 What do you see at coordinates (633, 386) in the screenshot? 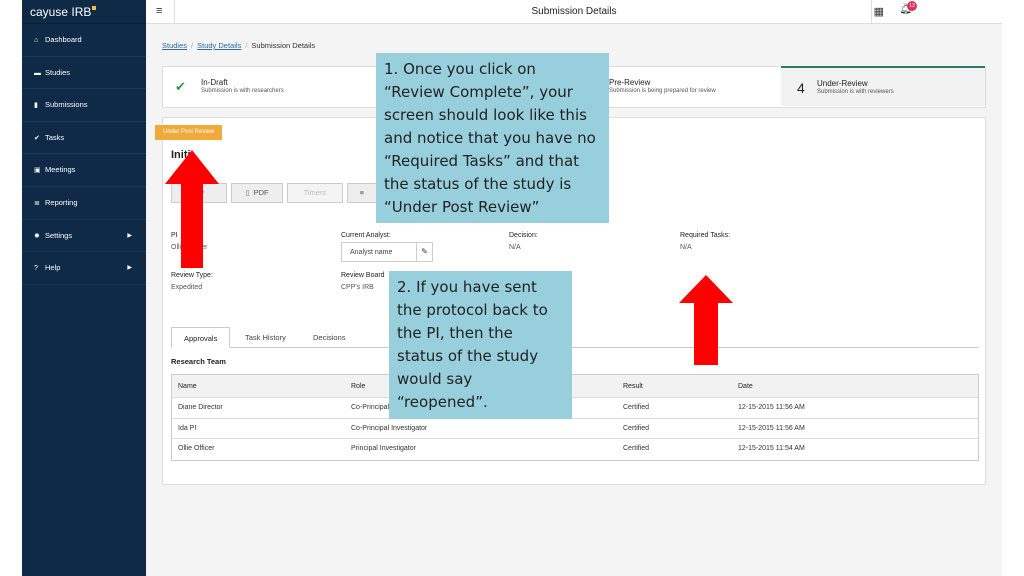
I see `column-header-result: Result` at bounding box center [633, 386].